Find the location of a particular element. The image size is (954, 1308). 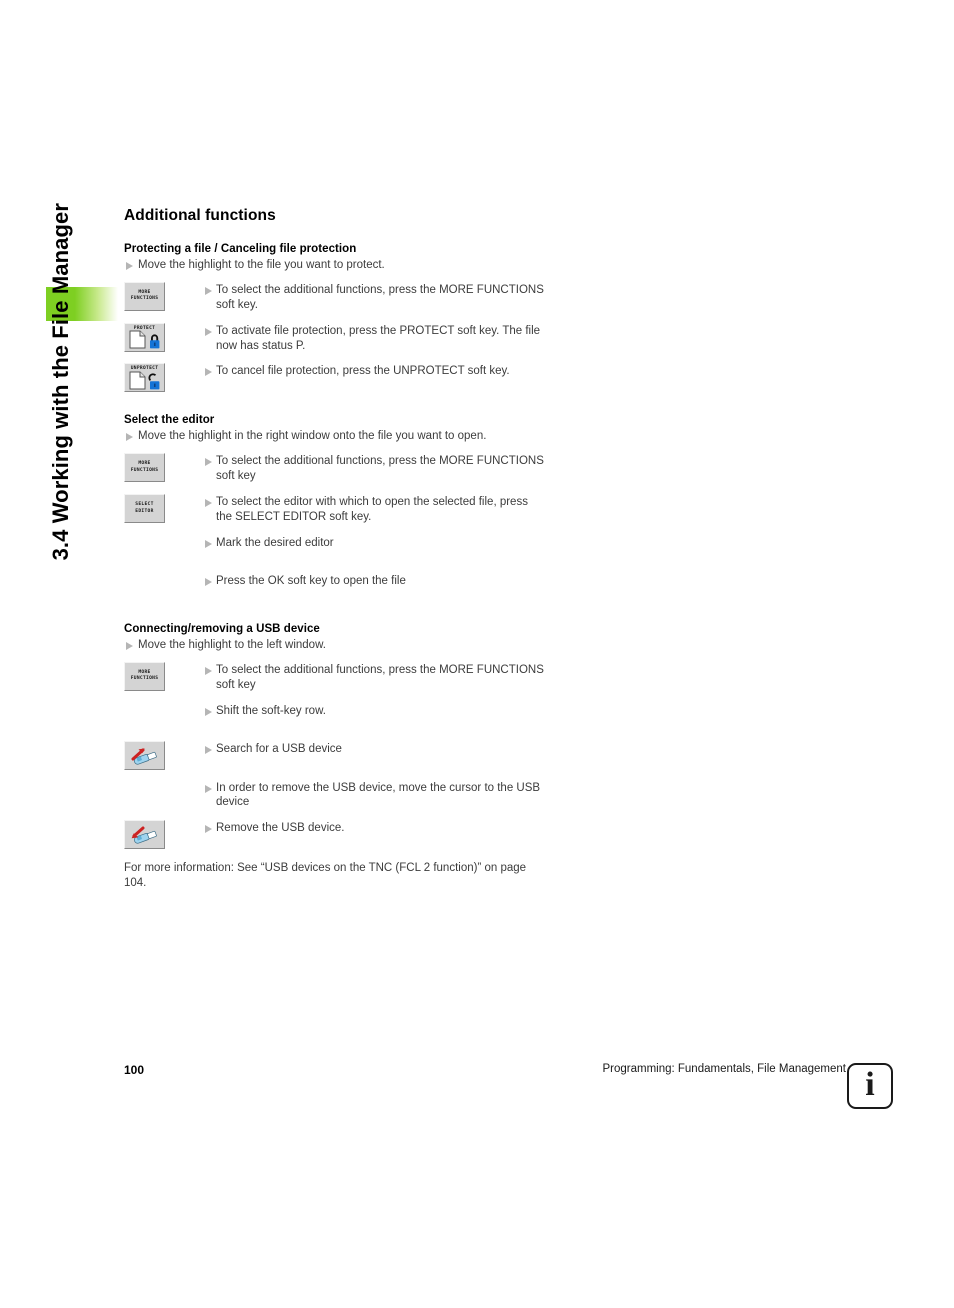

softkey-unprotect: UNPROTECT is located at coordinates (144, 378).